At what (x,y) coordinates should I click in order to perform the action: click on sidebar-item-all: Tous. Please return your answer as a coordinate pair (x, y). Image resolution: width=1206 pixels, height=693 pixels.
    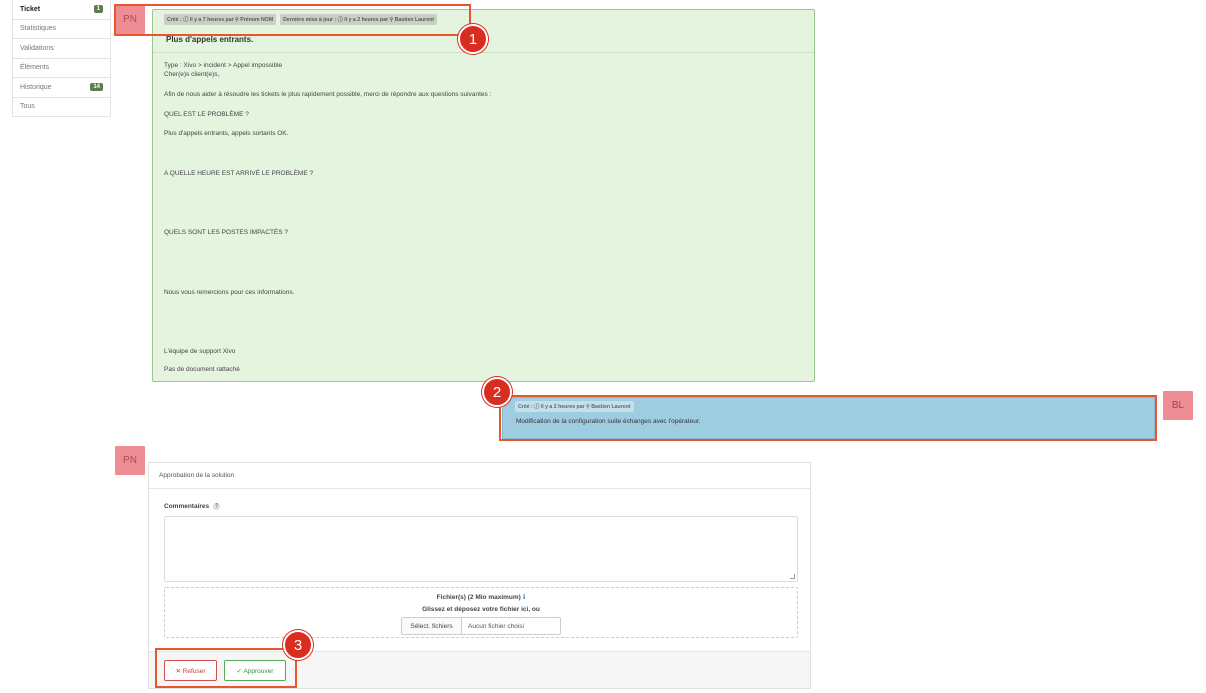
    Looking at the image, I should click on (61, 107).